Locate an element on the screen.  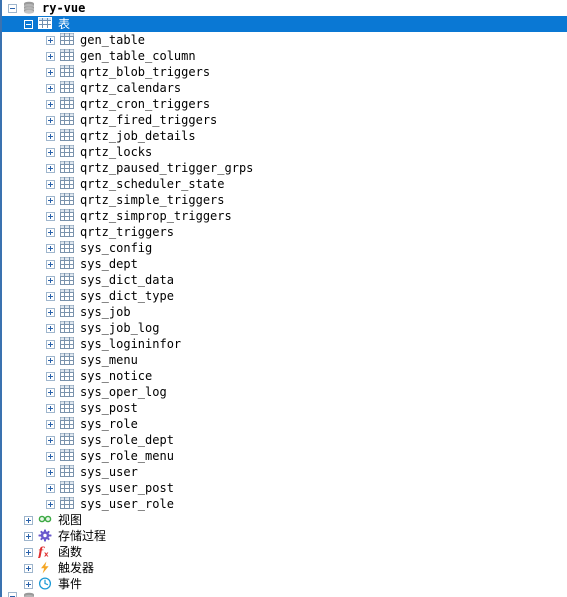
table-list-item: qrtz_paused_trigger_grps is located at coordinates (284, 168).